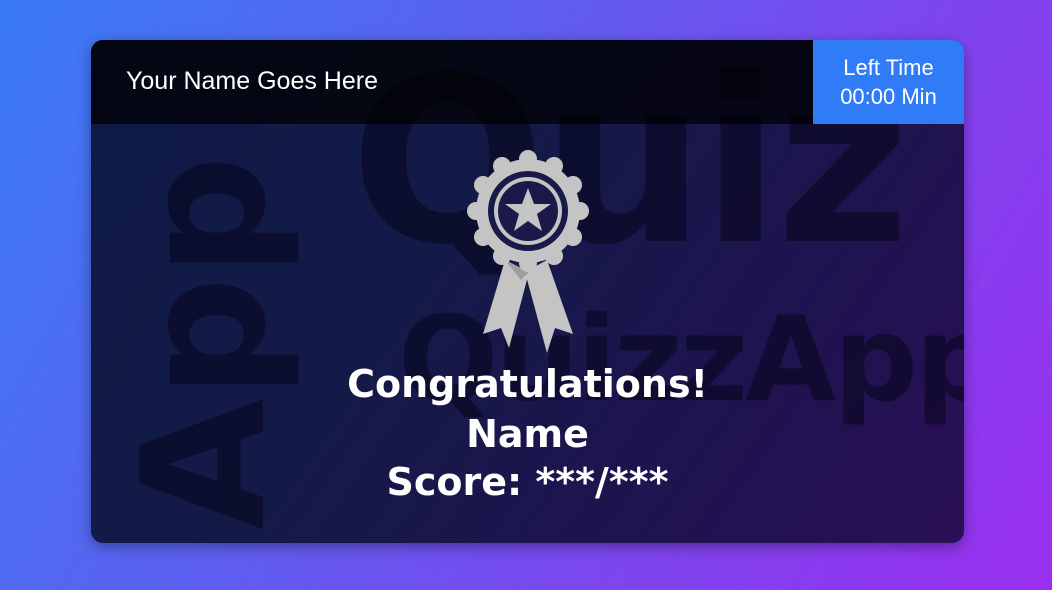 This screenshot has height=590, width=1052. I want to click on header-bar: Your Name Goes Here Left Time 00:00 Min, so click(527, 82).